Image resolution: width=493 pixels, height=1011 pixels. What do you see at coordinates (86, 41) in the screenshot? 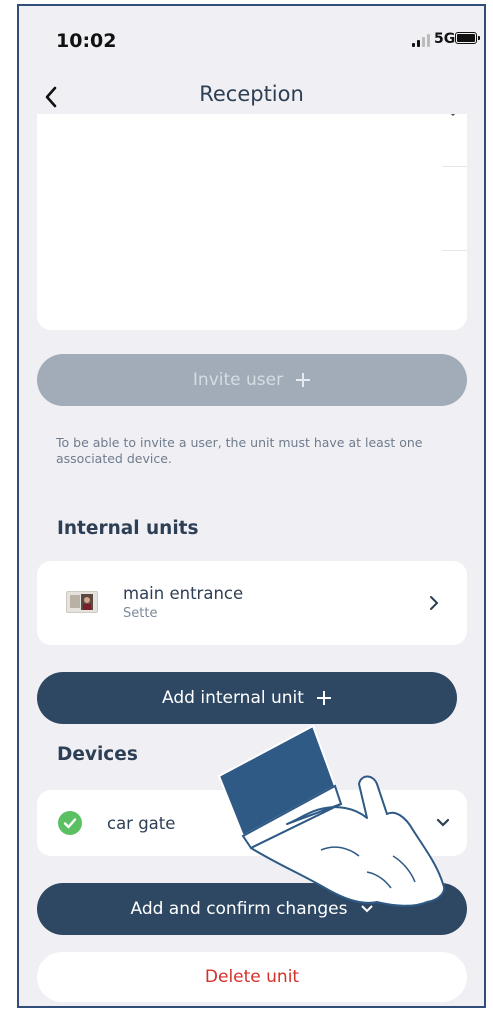
I see `status-time: 10:02` at bounding box center [86, 41].